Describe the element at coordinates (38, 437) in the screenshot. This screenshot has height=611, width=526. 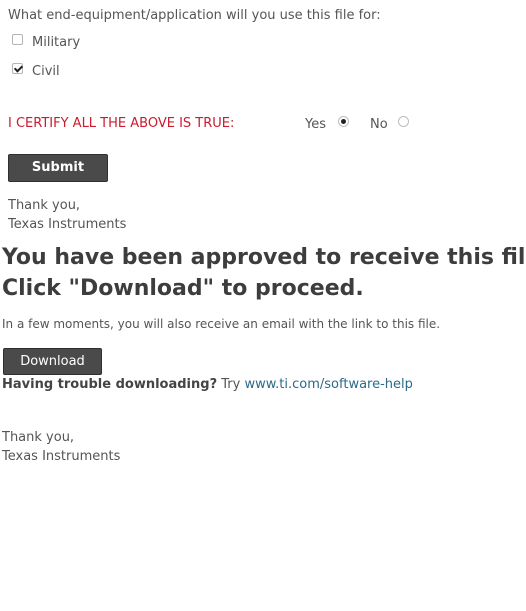
I see `thank-you-text-2: Thank you,` at that location.